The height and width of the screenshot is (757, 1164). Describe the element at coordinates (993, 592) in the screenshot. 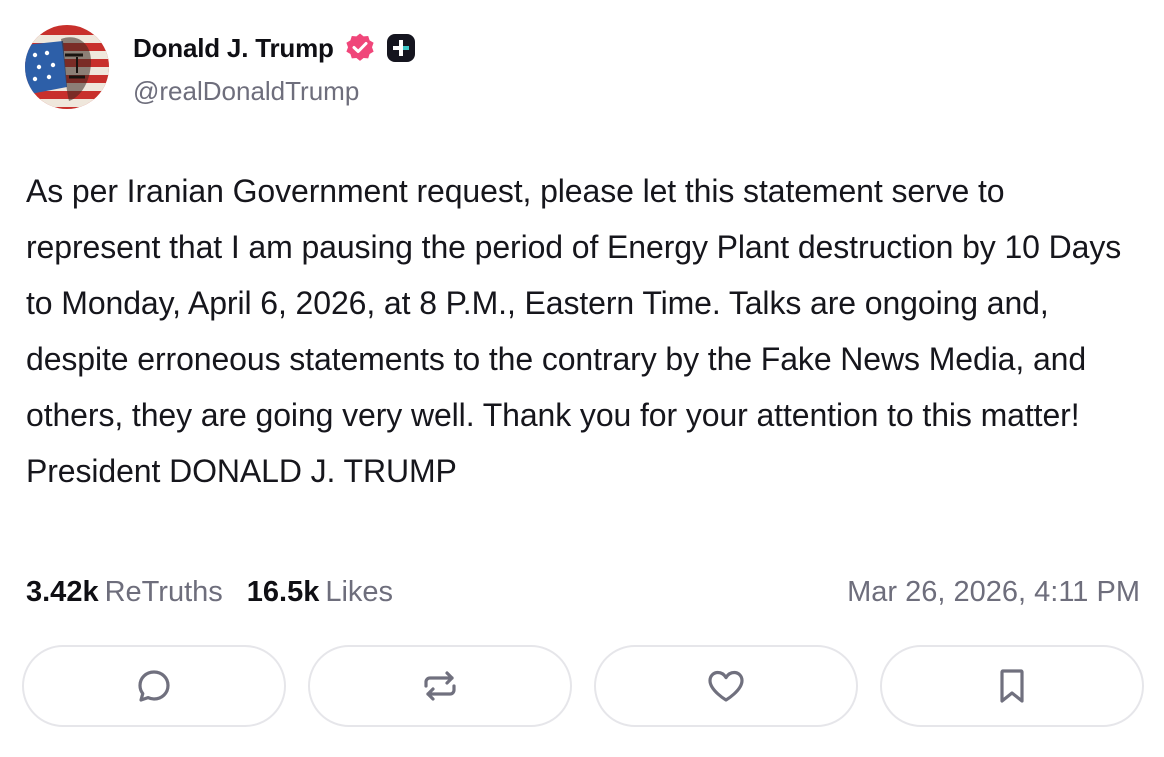

I see `post-timestamp: Mar 26, 2026, 4:11 PM` at that location.